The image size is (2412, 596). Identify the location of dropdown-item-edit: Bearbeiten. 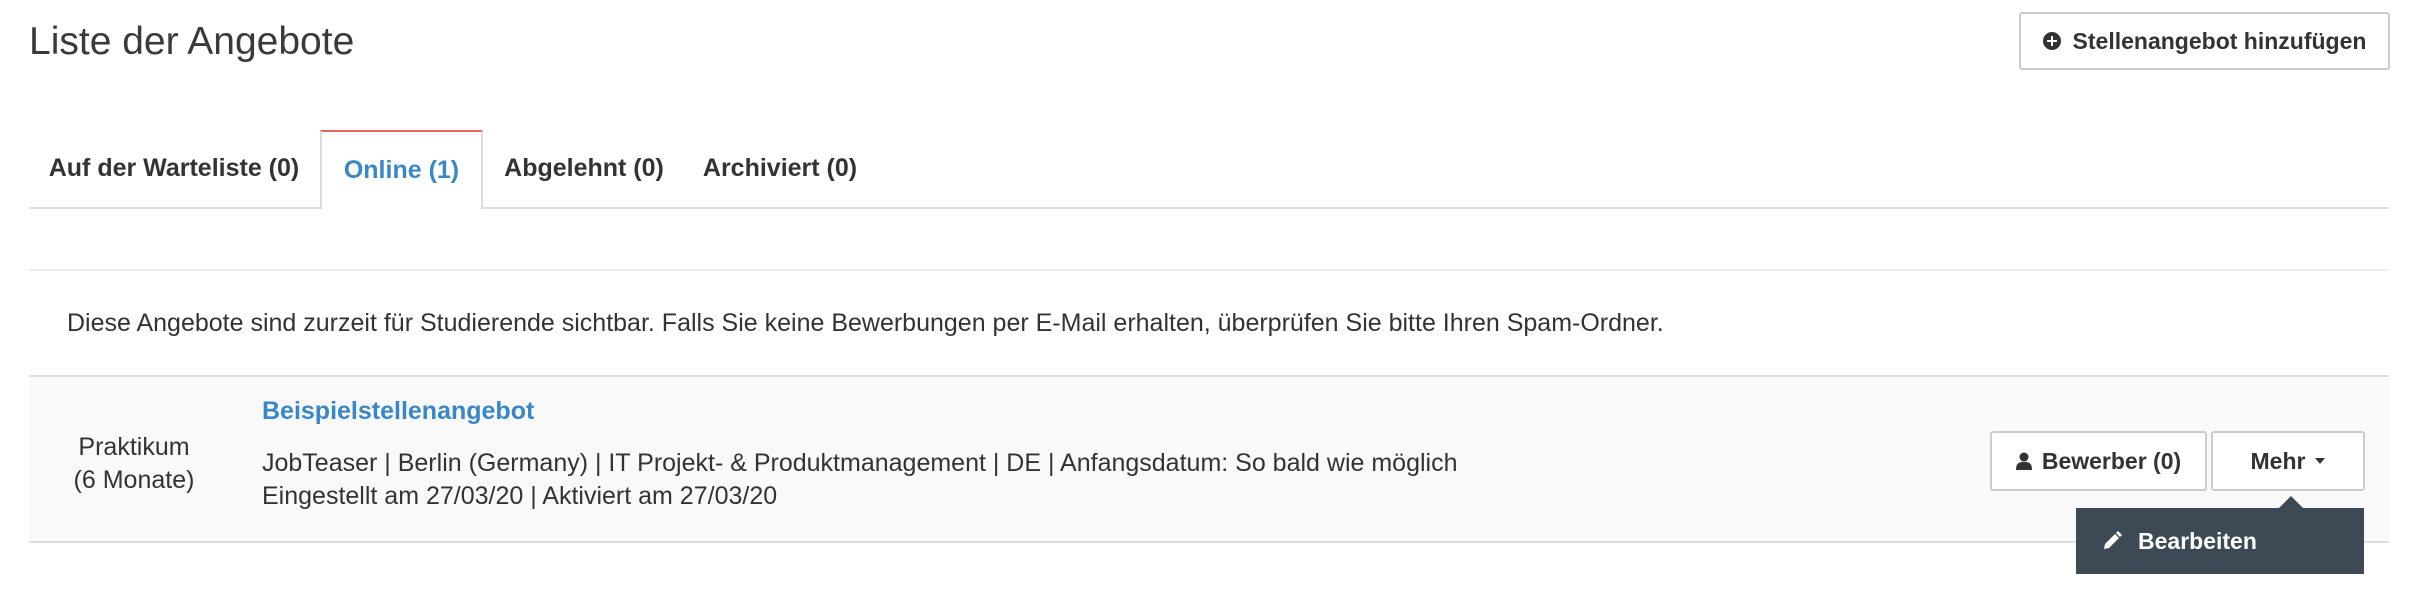
(2220, 541).